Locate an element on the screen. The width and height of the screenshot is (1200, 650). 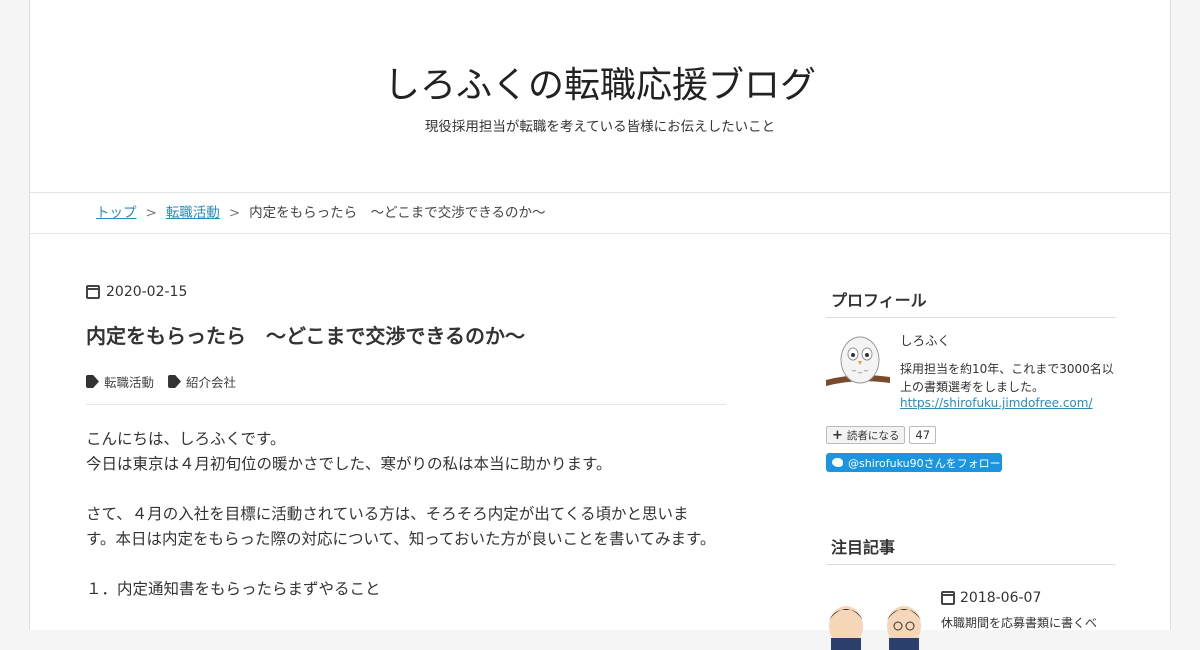
subscribe-widget: + 読者になる 47 is located at coordinates (881, 435).